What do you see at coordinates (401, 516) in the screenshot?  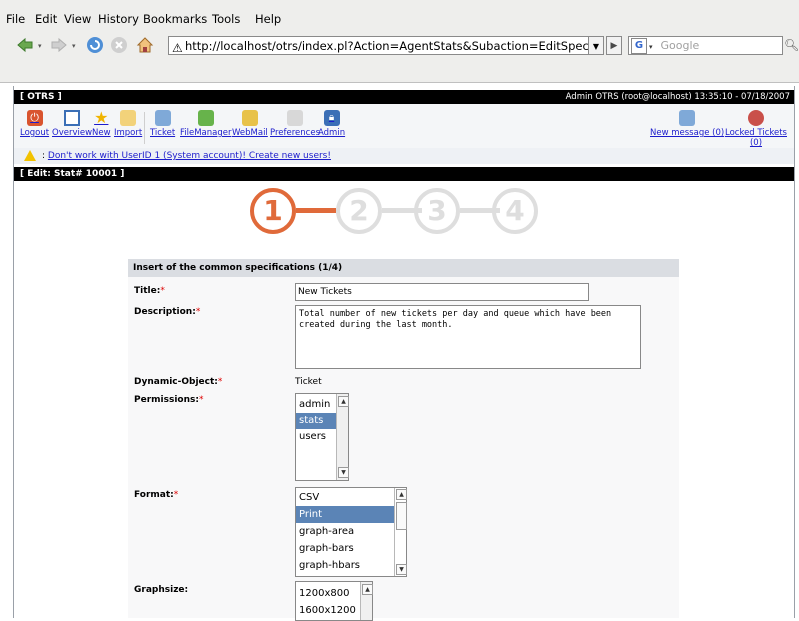 I see `scroll-thumb` at bounding box center [401, 516].